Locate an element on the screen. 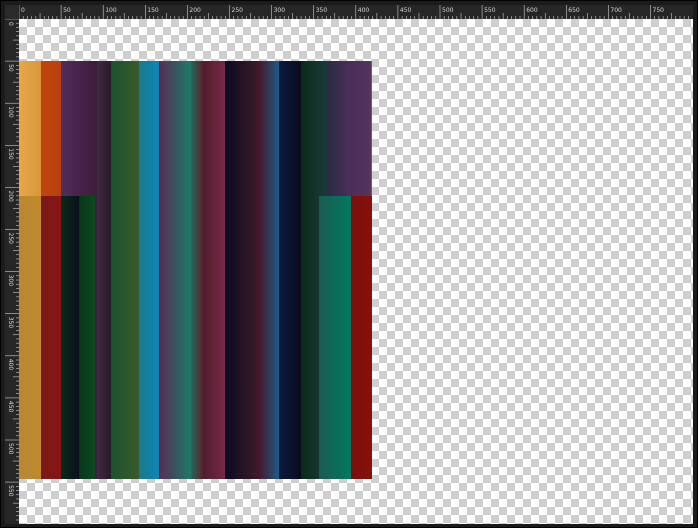 This screenshot has width=698, height=528. vertical-ruler: 0 50 100 150 200 250 300 350 400 450 500 550 is located at coordinates (12, 271).